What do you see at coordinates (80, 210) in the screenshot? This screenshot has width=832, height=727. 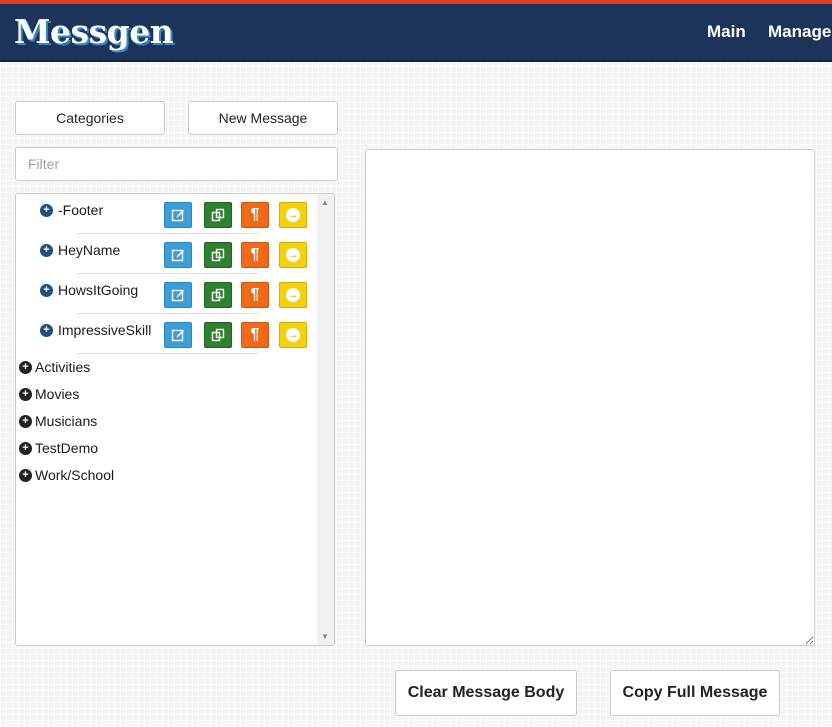 I see `message-label: -Footer` at bounding box center [80, 210].